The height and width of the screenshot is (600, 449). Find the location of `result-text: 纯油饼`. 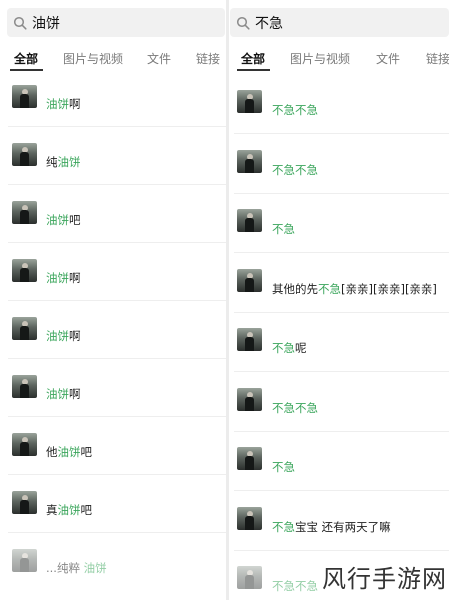

result-text: 纯油饼 is located at coordinates (63, 162).